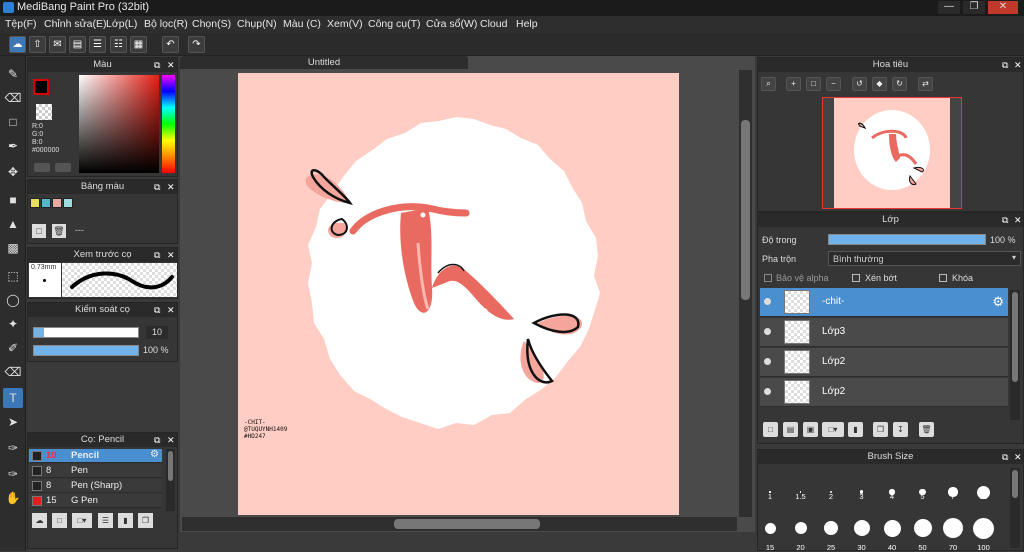  What do you see at coordinates (125, 520) in the screenshot?
I see `brush-folder-icon: ▮` at bounding box center [125, 520].